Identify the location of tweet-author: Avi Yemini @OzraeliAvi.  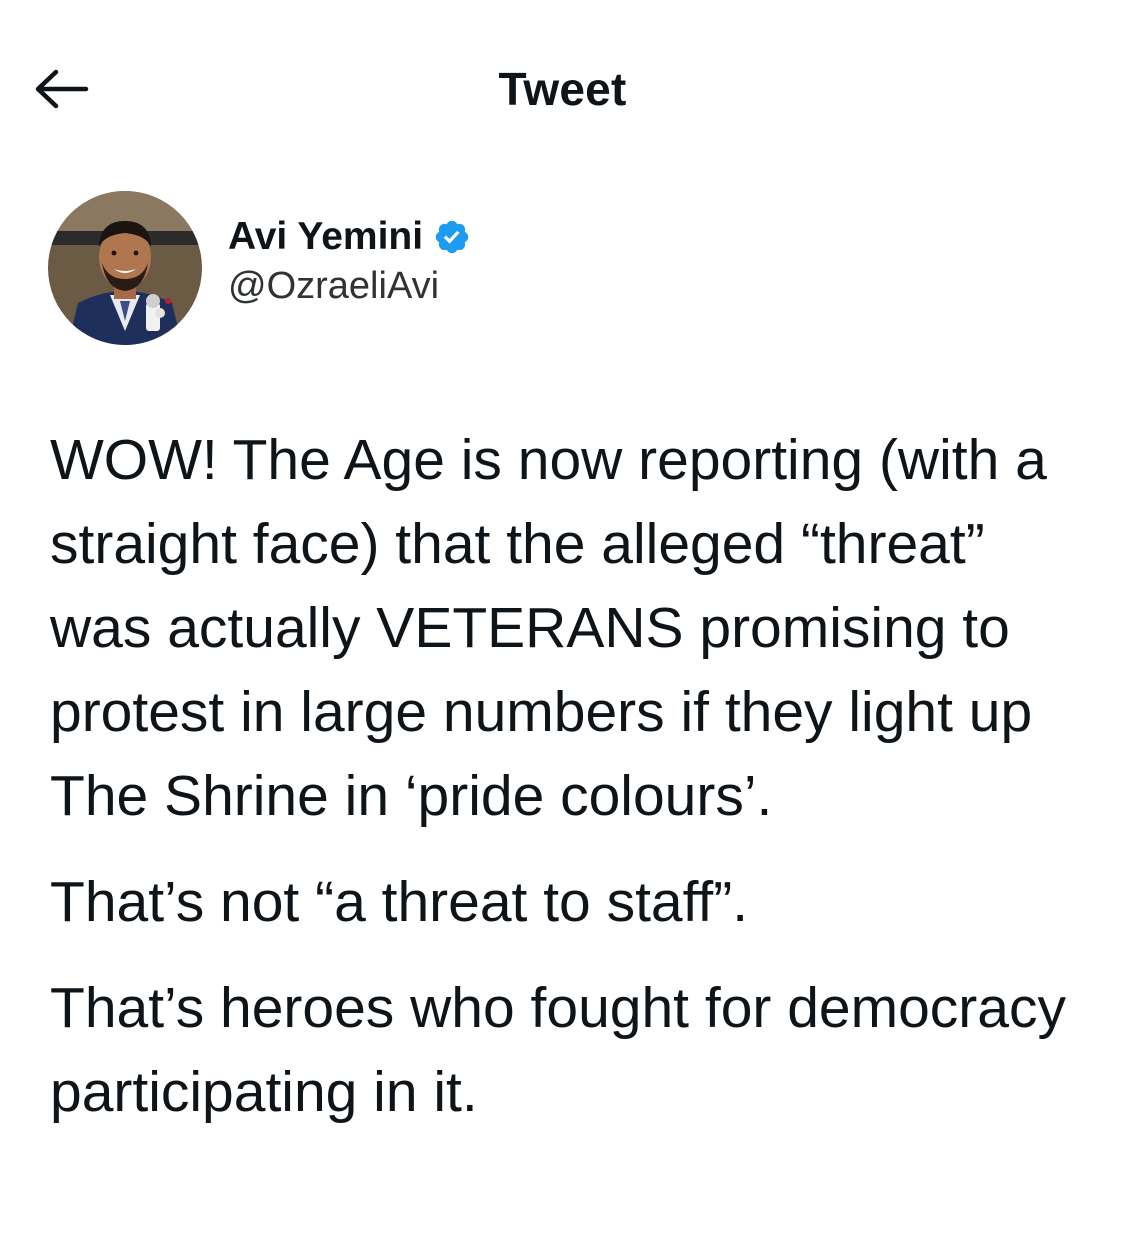
(259, 268).